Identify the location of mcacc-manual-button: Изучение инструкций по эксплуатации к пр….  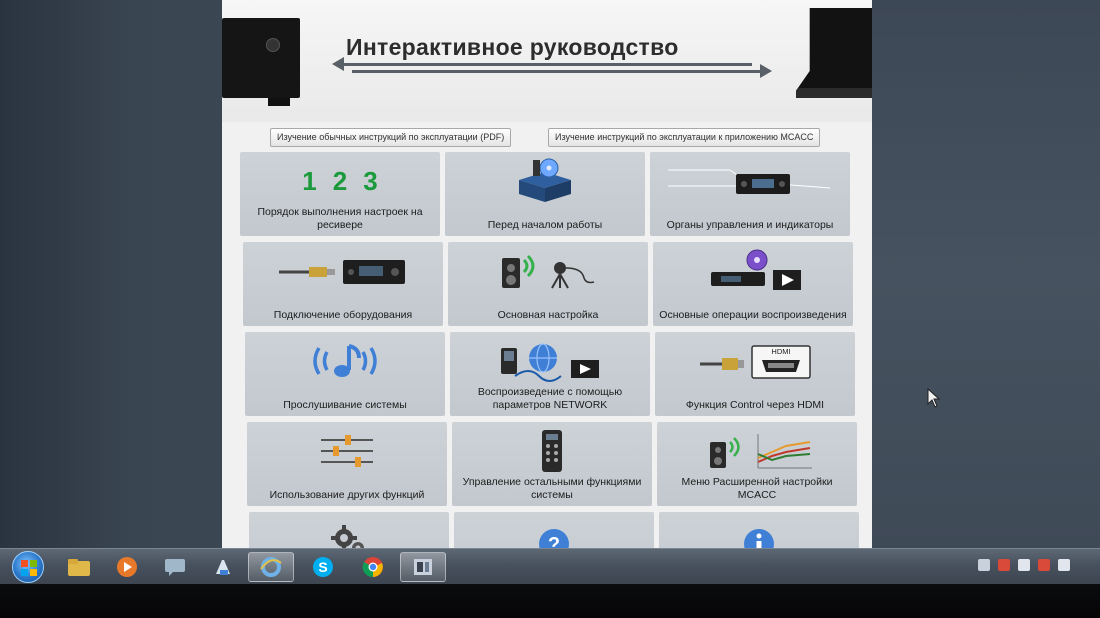
(684, 137).